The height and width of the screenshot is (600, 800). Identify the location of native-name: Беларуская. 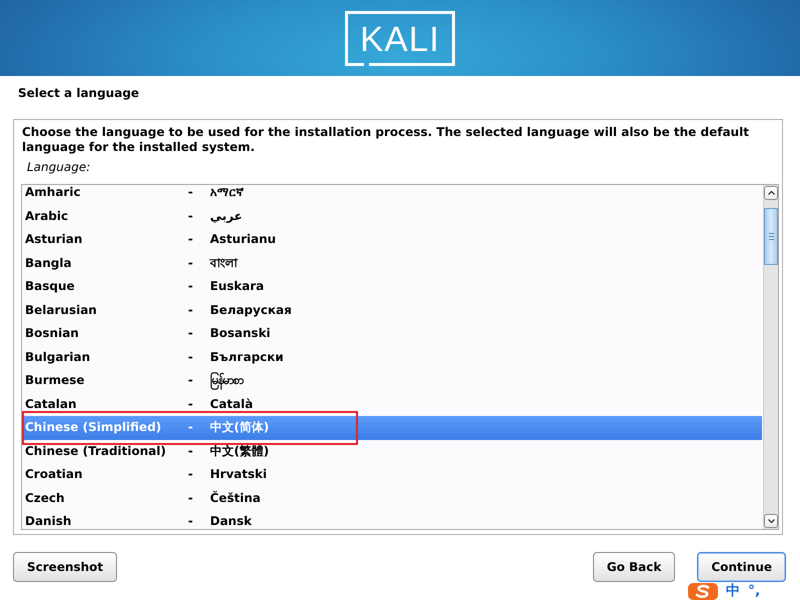
(251, 310).